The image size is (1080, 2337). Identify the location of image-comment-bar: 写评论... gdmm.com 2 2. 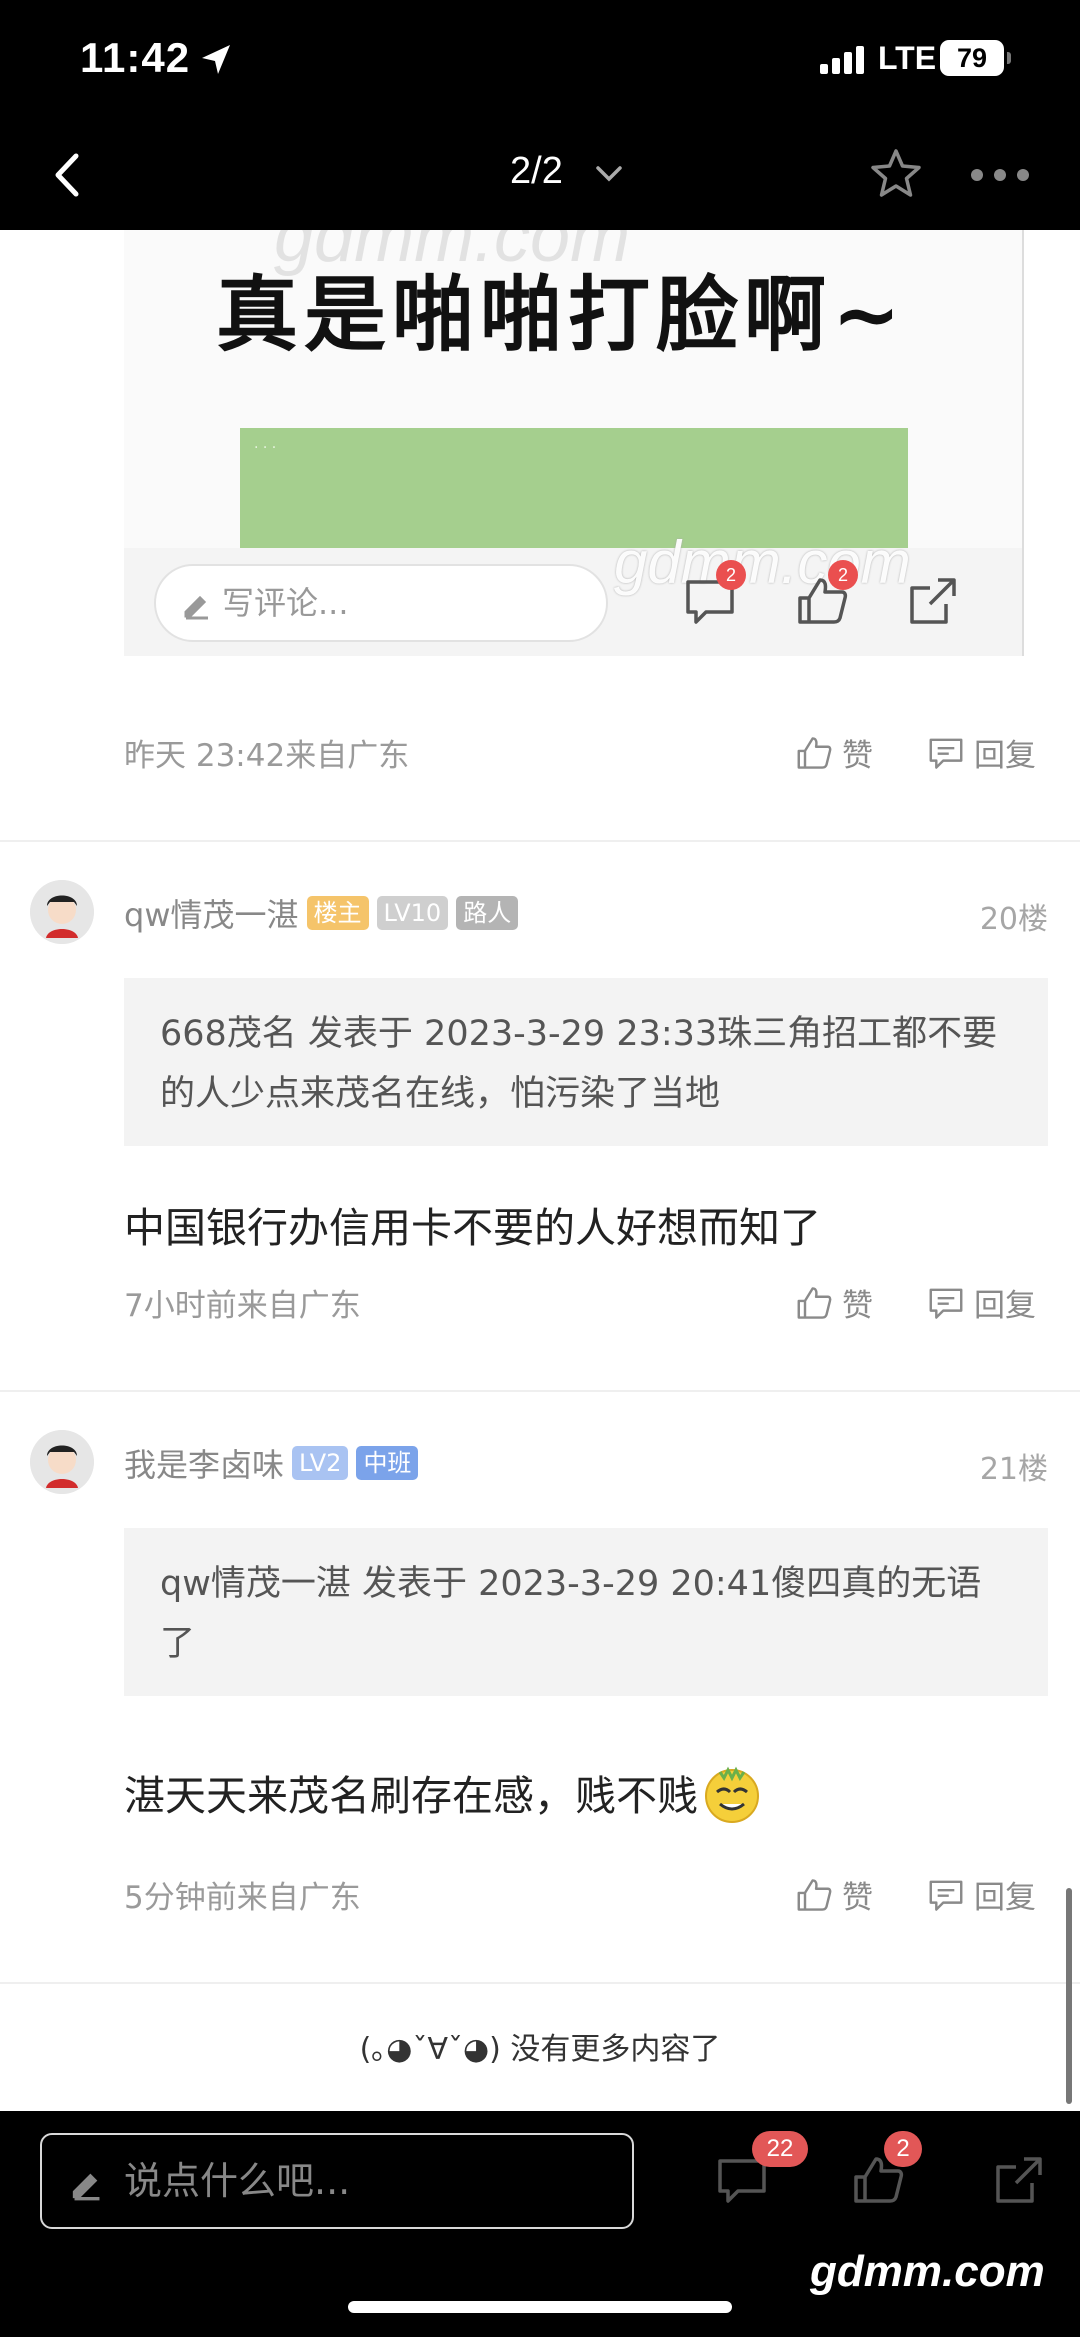
(573, 592).